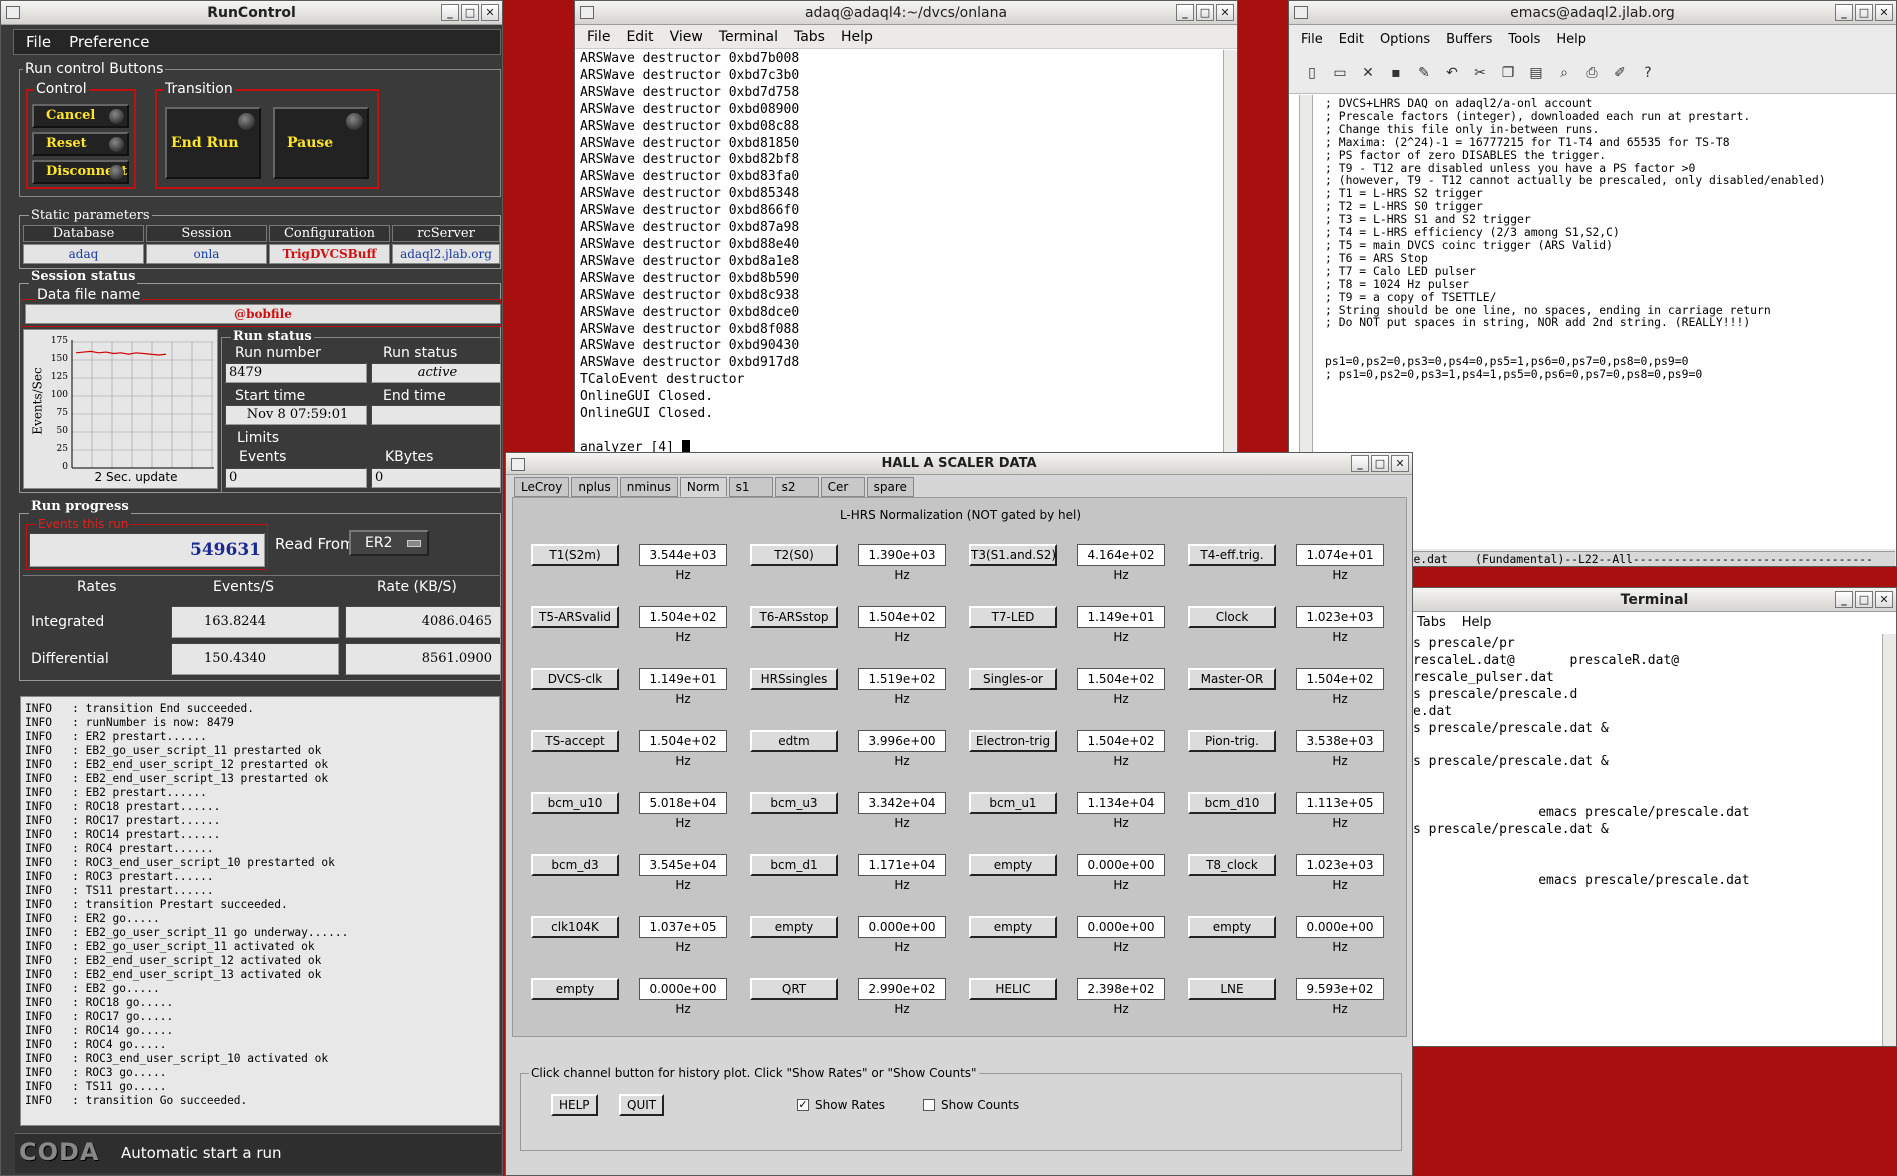  What do you see at coordinates (1469, 40) in the screenshot?
I see `menu-buffers: Buffers` at bounding box center [1469, 40].